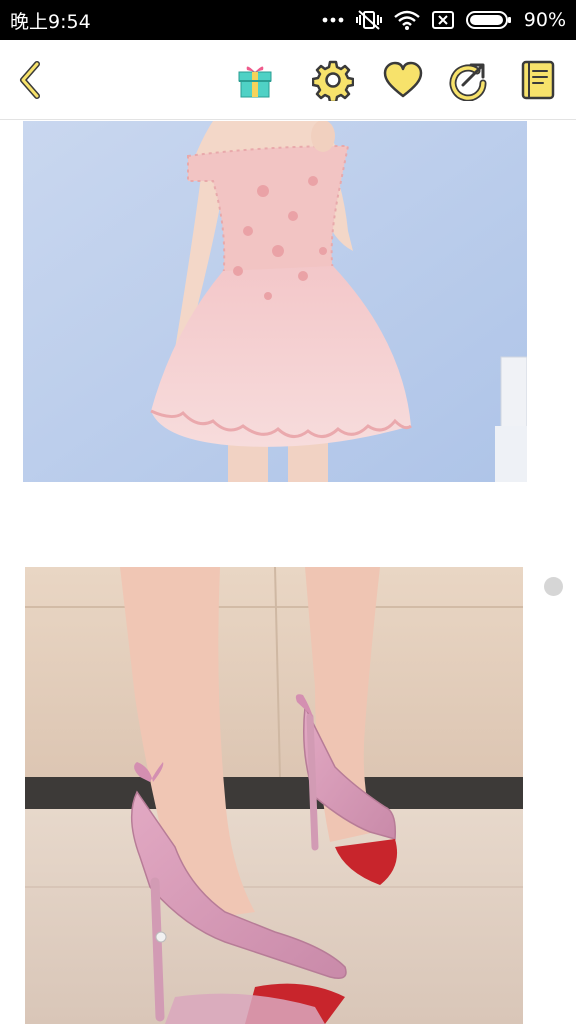 The image size is (576, 1024). Describe the element at coordinates (406, 20) in the screenshot. I see `wifi-icon` at that location.